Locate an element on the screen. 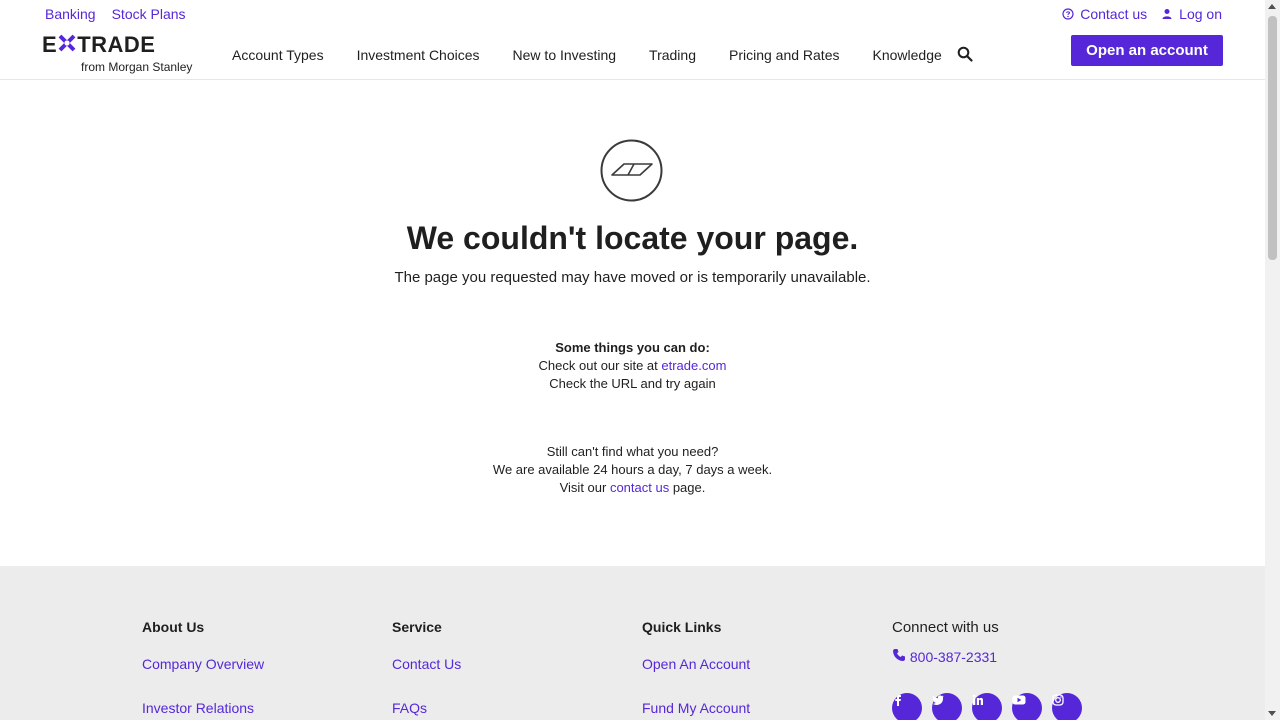  scroll-down-arrow-icon is located at coordinates (1272, 713).